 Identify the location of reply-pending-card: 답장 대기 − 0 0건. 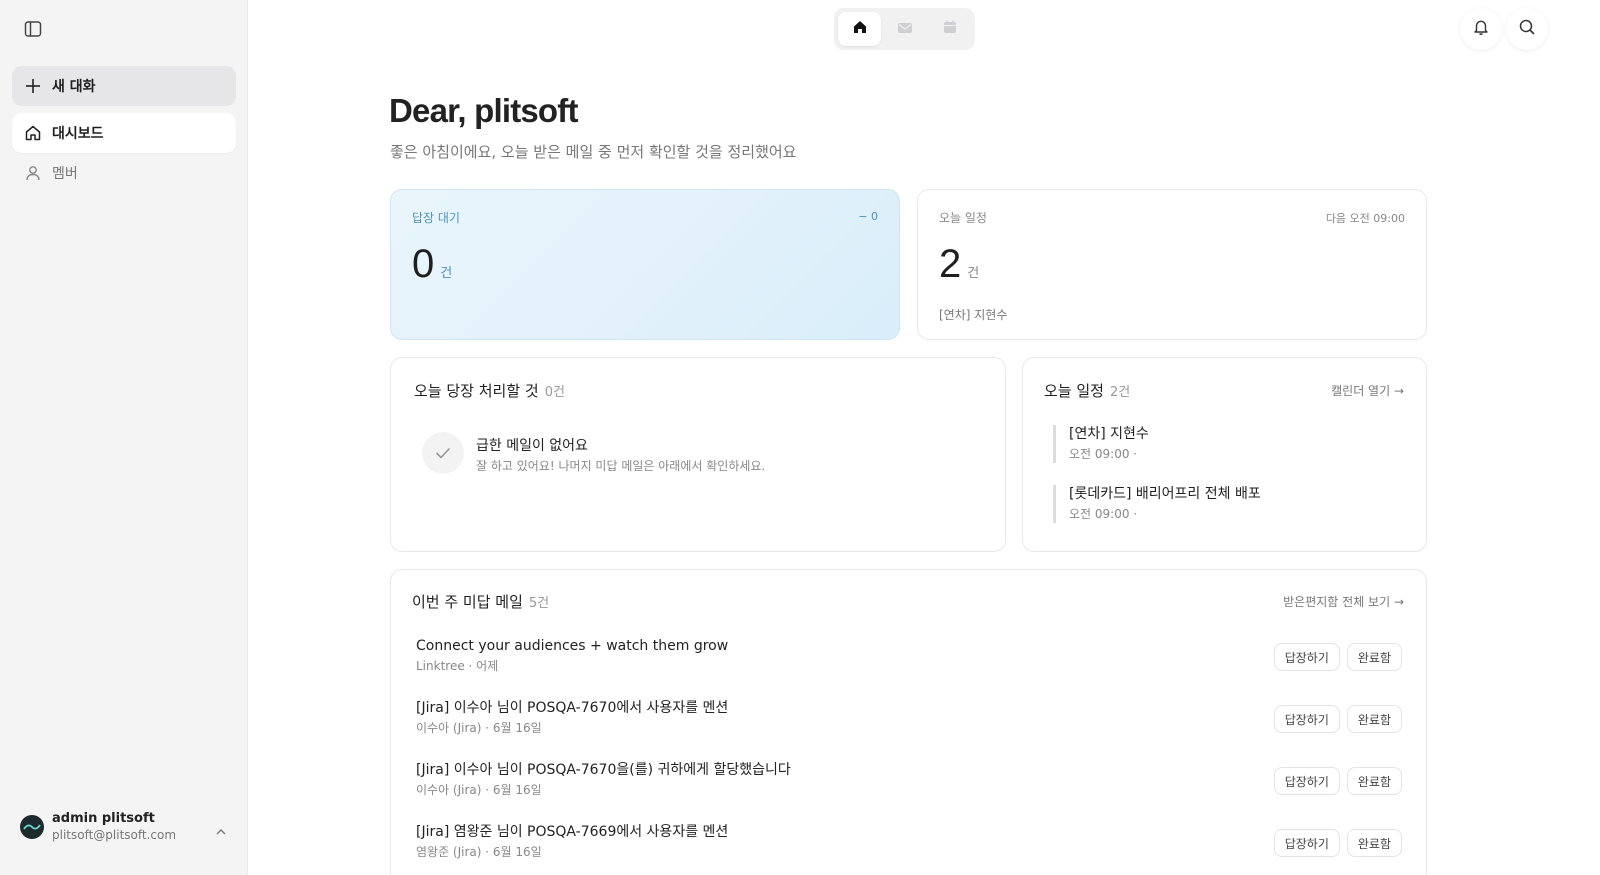
(645, 264).